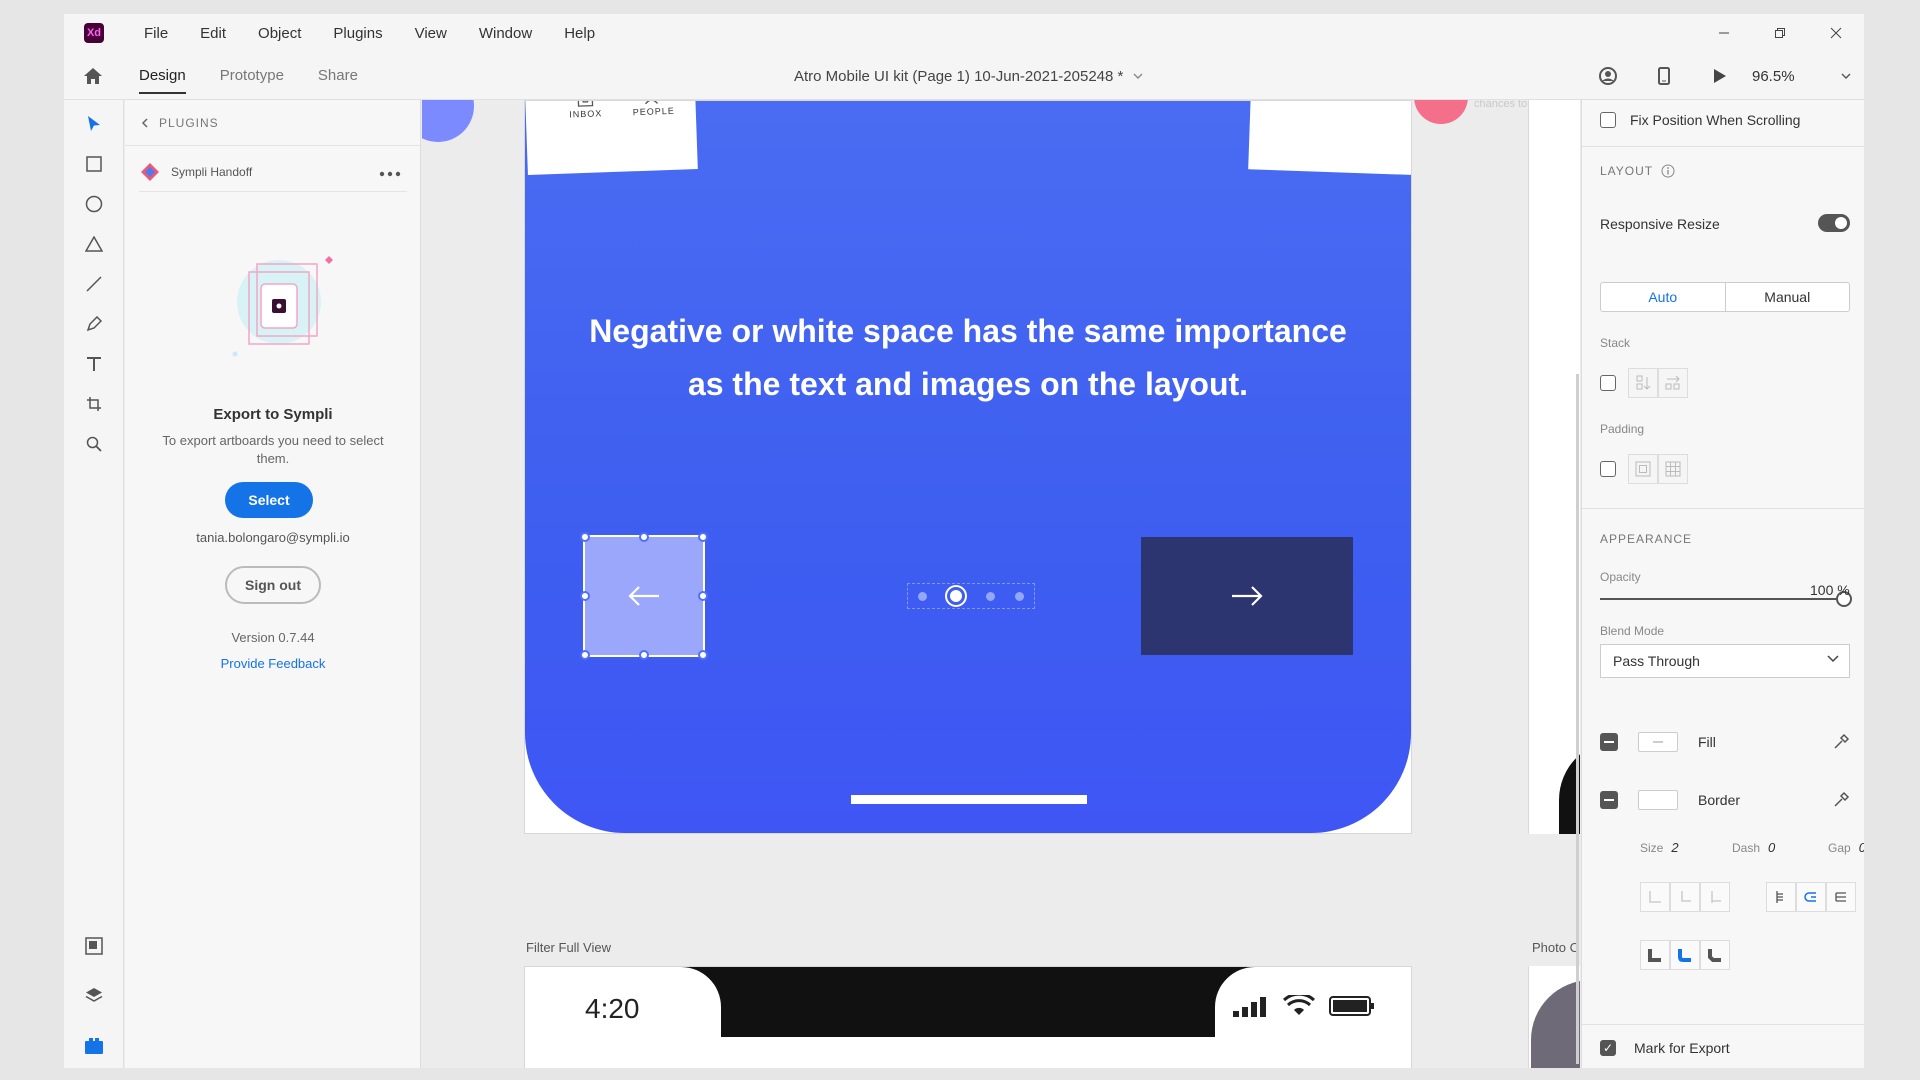  Describe the element at coordinates (1715, 955) in the screenshot. I see `join-bevel-button` at that location.